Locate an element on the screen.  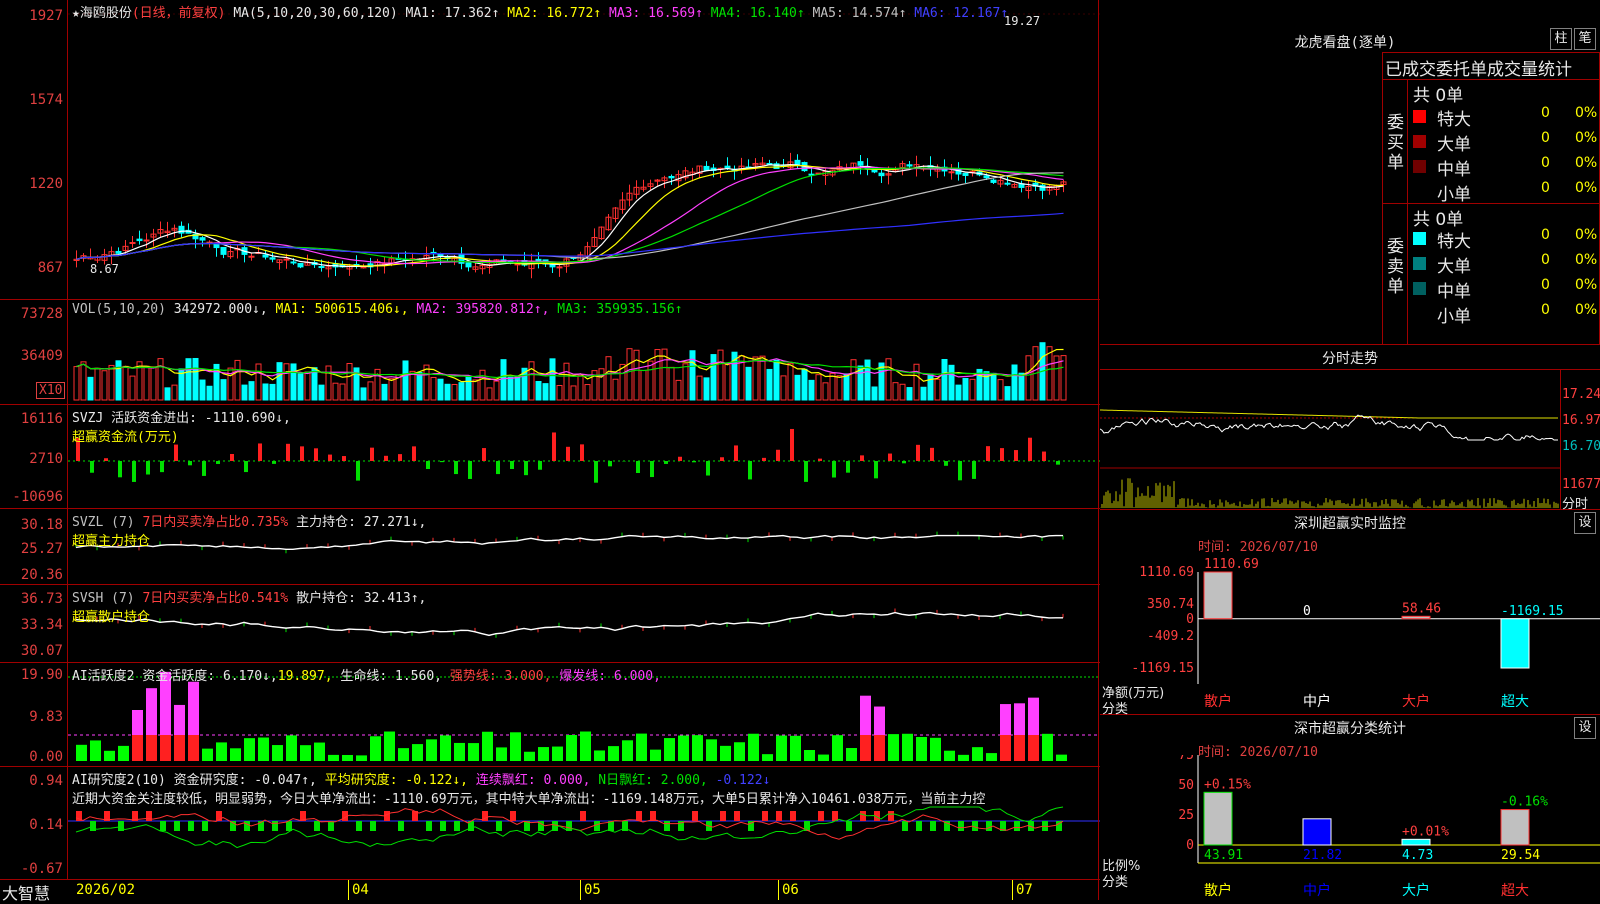
low-mark: 8.67 is located at coordinates (104, 269).